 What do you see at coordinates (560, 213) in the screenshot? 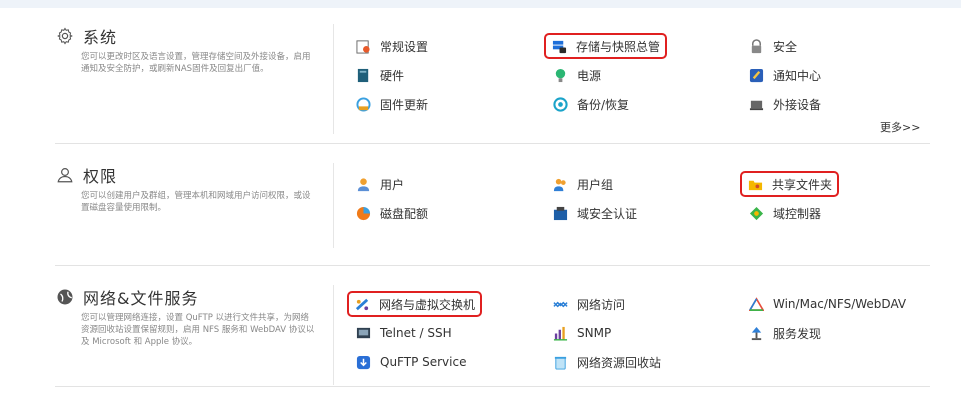
I see `domain-security-icon` at bounding box center [560, 213].